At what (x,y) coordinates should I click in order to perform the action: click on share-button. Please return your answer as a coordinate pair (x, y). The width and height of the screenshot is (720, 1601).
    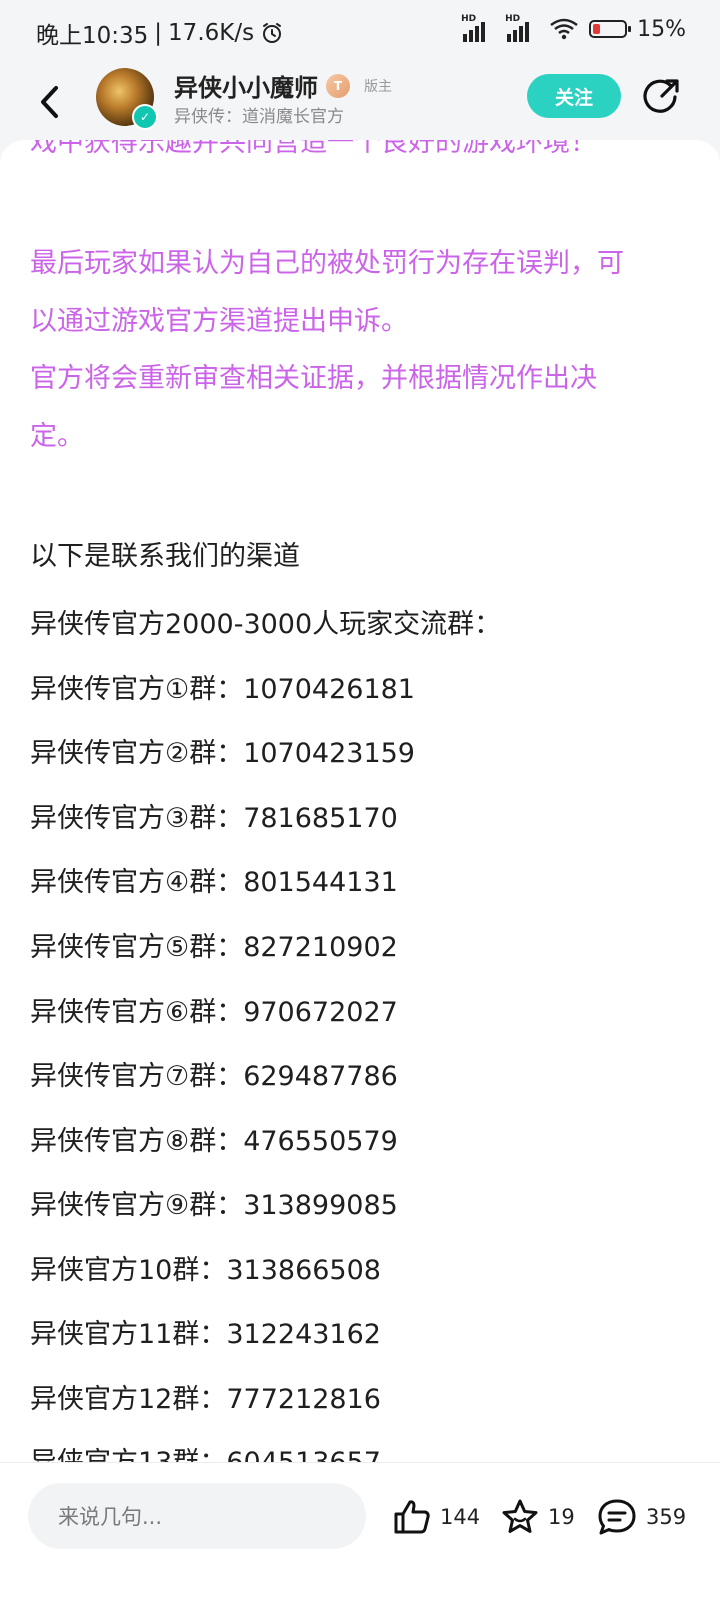
    Looking at the image, I should click on (660, 96).